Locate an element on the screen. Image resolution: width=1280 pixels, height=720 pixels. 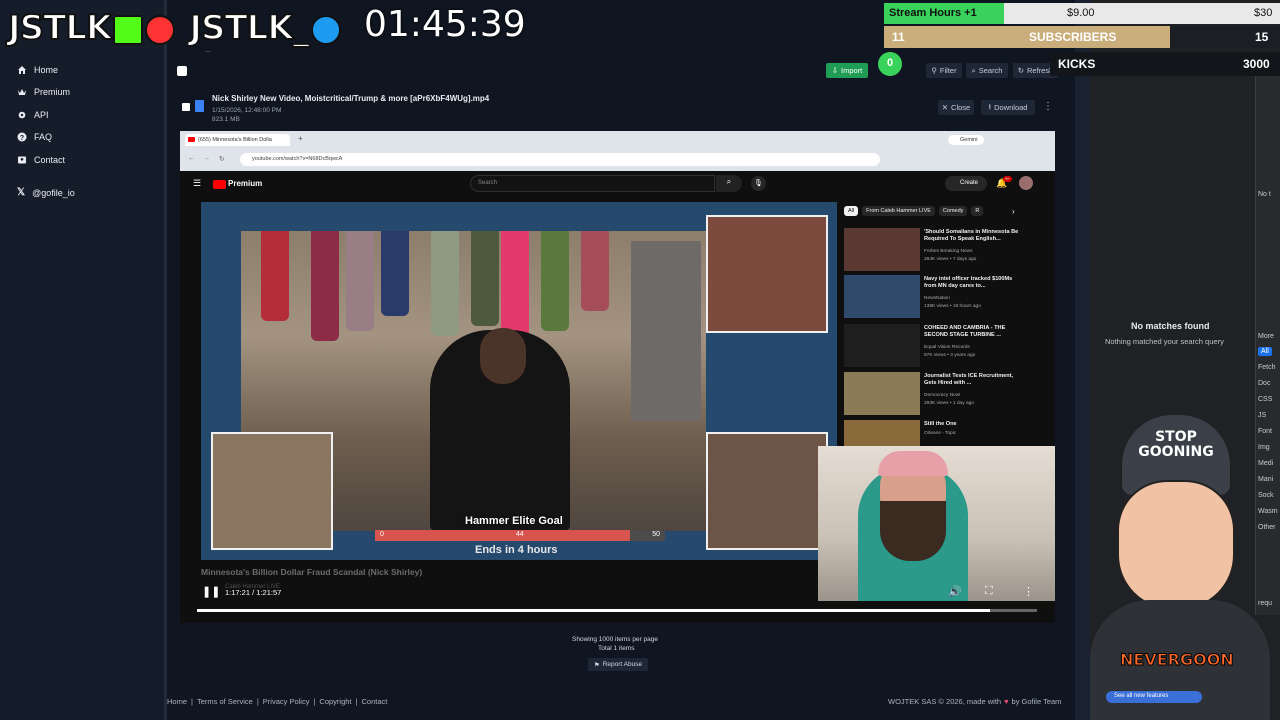
chip-more: R is located at coordinates (977, 211).